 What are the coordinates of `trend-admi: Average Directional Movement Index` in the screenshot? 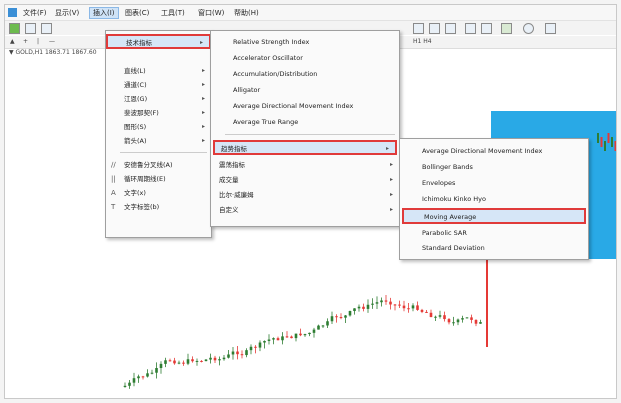 It's located at (494, 151).